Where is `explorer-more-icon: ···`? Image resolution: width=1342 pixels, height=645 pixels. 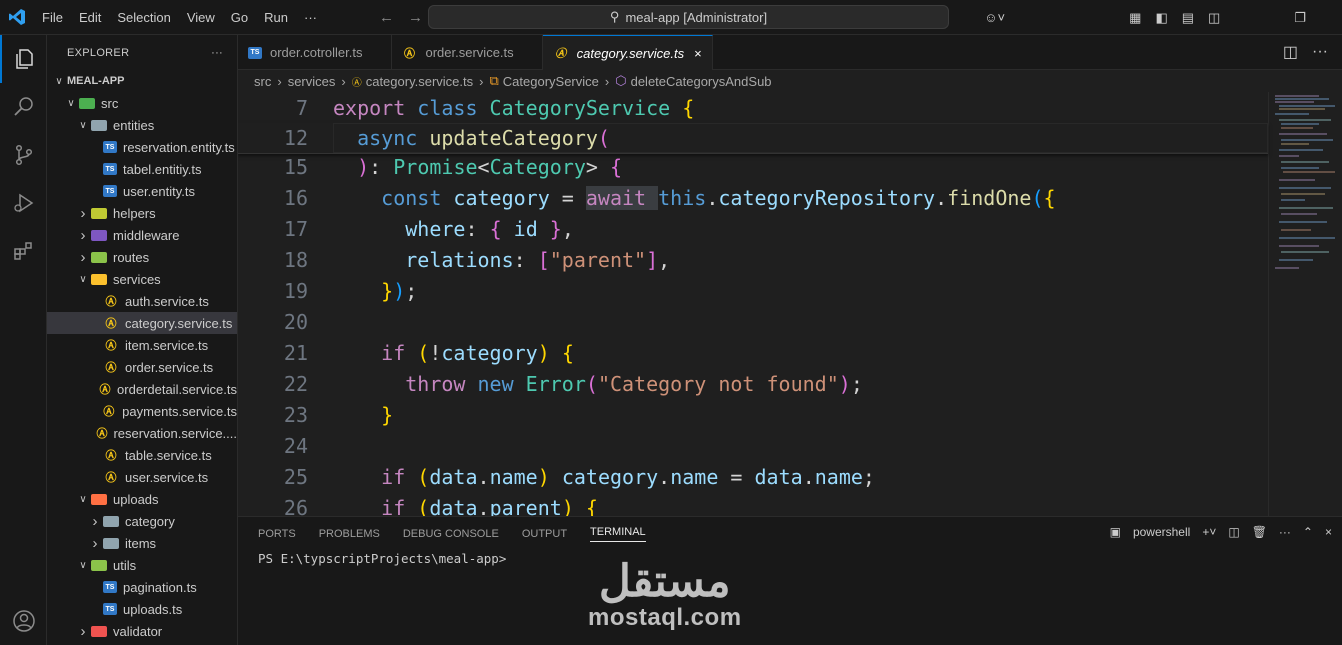 explorer-more-icon: ··· is located at coordinates (217, 53).